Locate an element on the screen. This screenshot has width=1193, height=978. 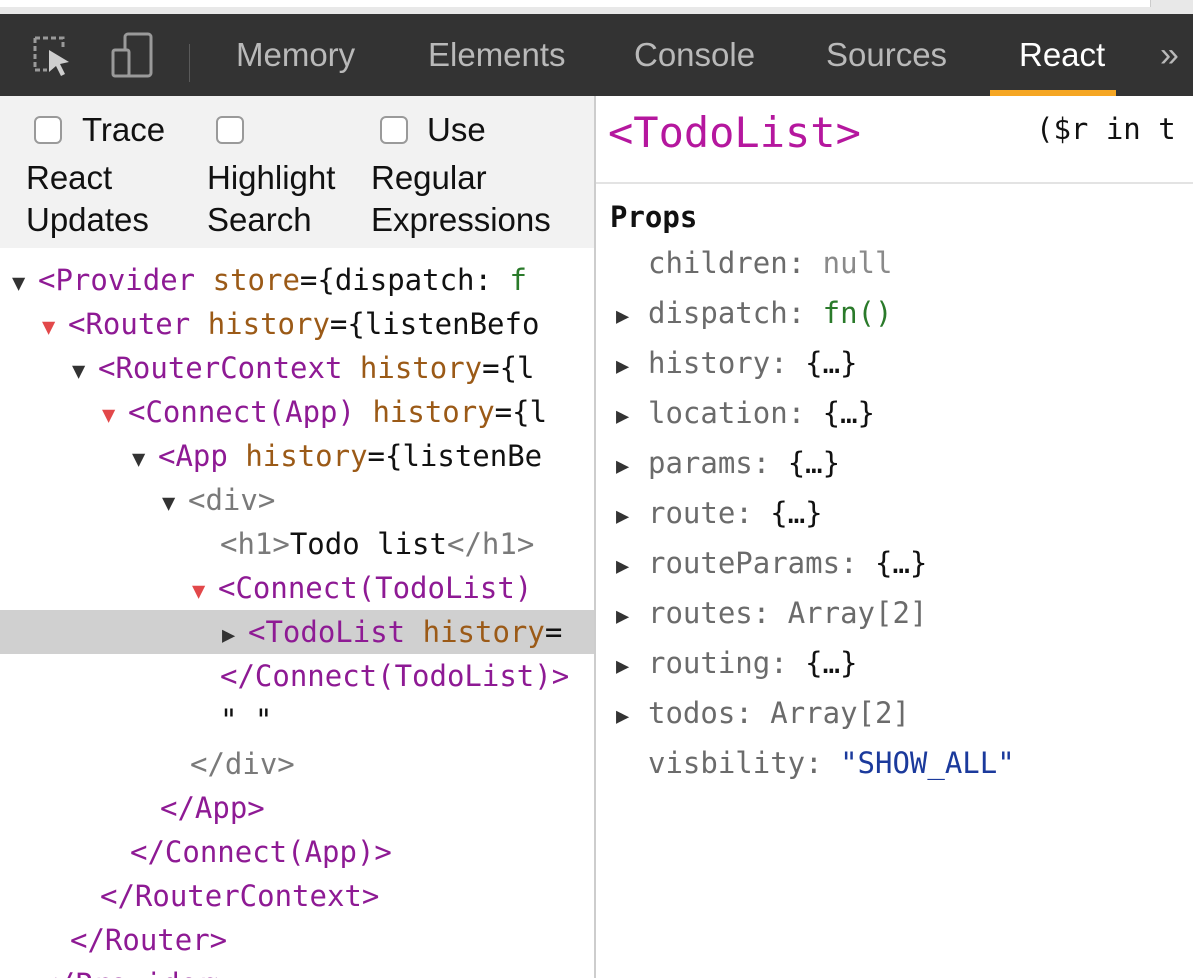
prop-location: ▶ location: {…} is located at coordinates (745, 413).